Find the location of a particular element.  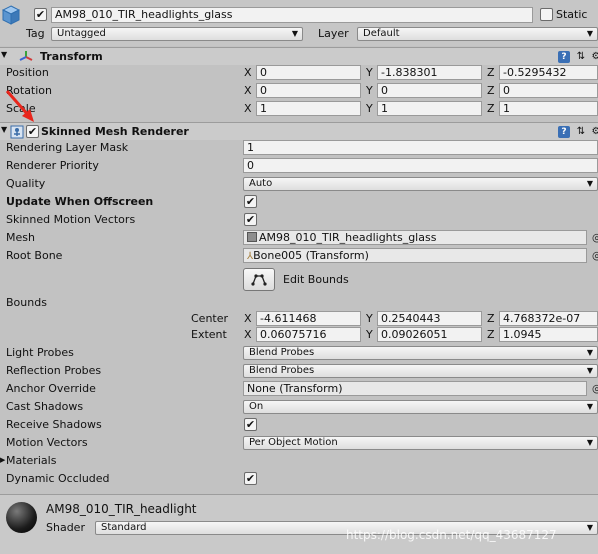

rotation-z-field: 0 is located at coordinates (548, 90).